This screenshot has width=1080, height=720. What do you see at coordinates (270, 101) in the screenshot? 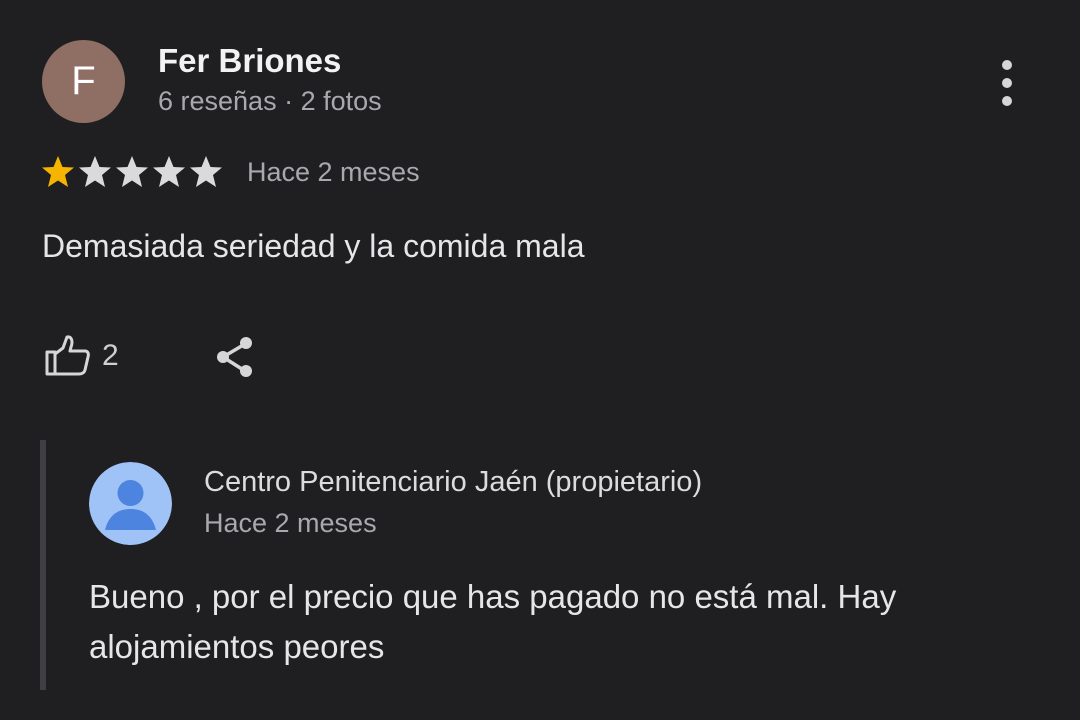
I see `author-meta: 6 reseñas · 2 fotos` at bounding box center [270, 101].